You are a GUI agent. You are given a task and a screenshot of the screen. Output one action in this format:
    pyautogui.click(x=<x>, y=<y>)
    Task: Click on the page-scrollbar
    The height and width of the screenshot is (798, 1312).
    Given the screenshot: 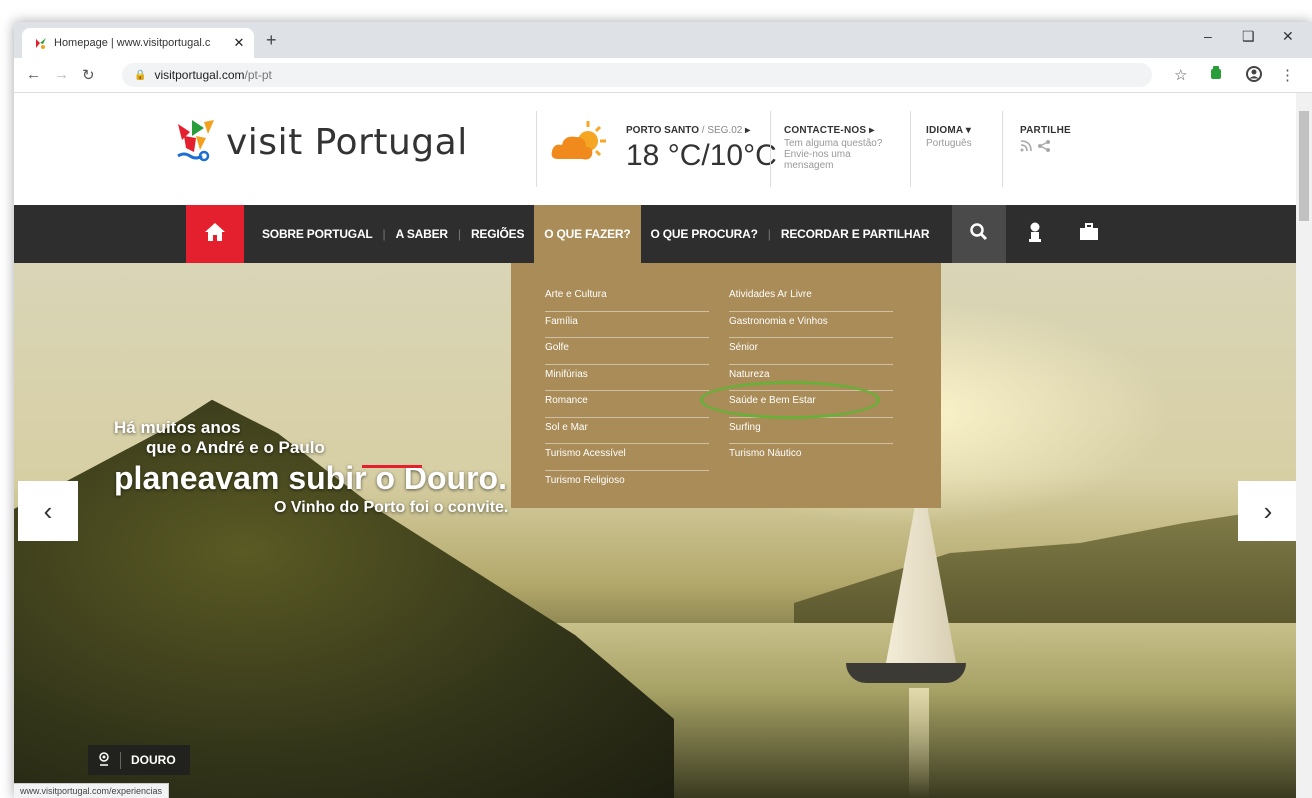 What is the action you would take?
    pyautogui.click(x=1304, y=445)
    